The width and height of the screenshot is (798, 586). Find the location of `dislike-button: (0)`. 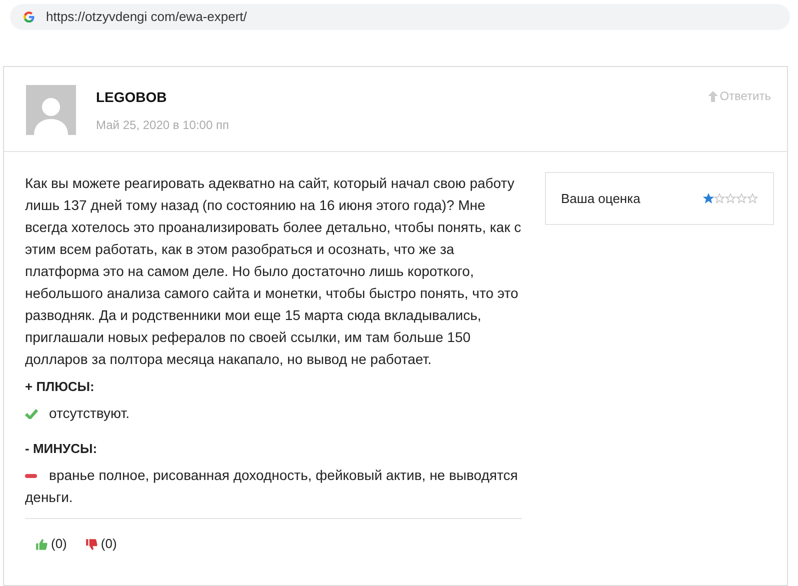

dislike-button: (0) is located at coordinates (100, 544).